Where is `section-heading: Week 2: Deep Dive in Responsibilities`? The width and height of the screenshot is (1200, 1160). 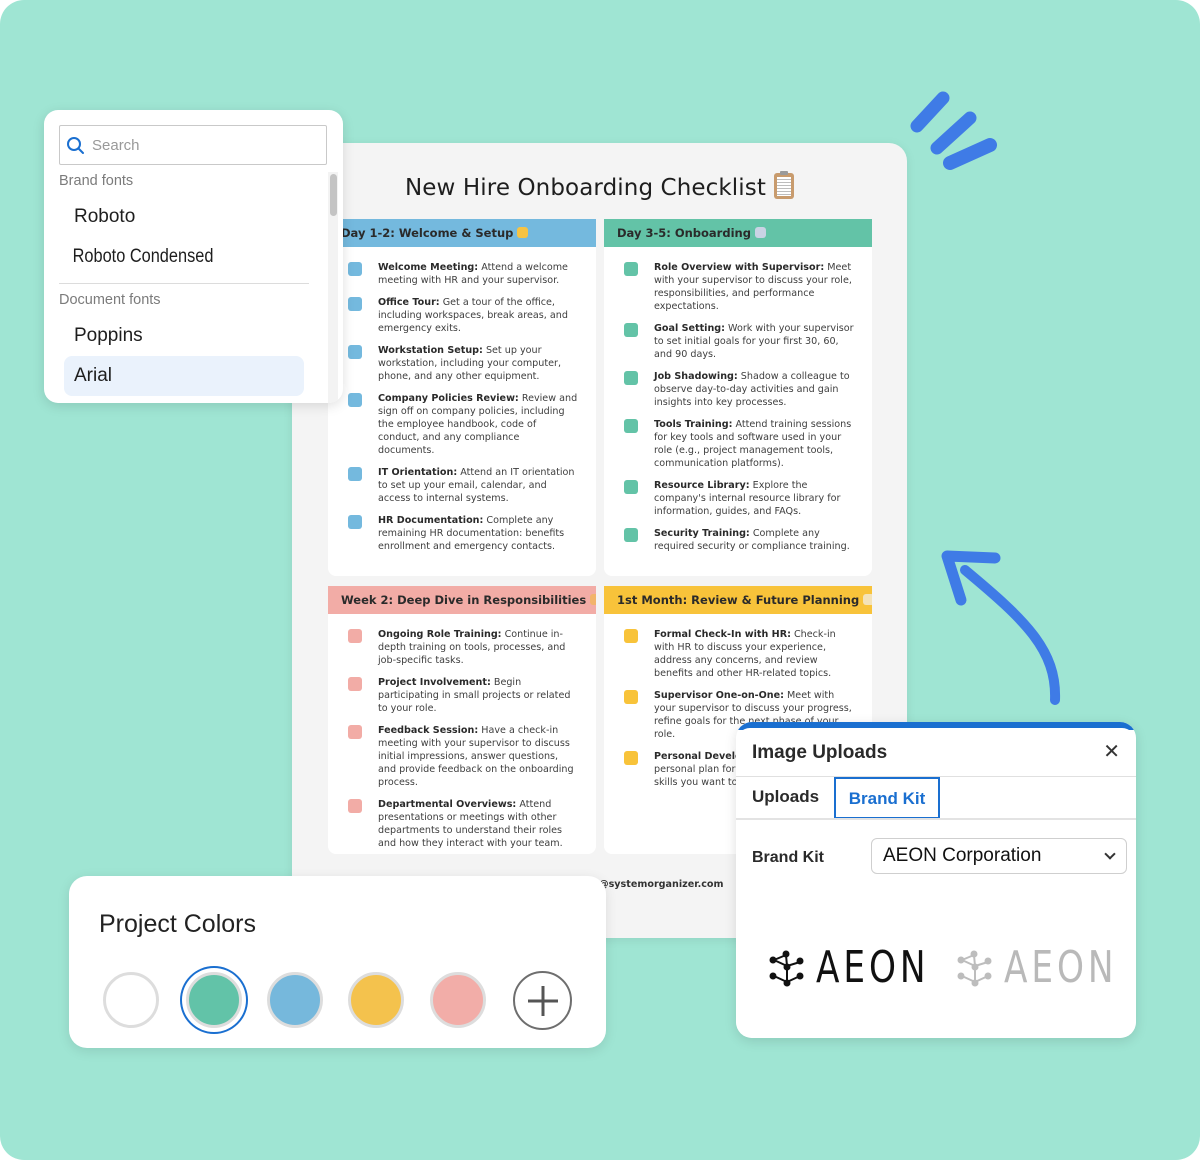
section-heading: Week 2: Deep Dive in Responsibilities is located at coordinates (462, 600).